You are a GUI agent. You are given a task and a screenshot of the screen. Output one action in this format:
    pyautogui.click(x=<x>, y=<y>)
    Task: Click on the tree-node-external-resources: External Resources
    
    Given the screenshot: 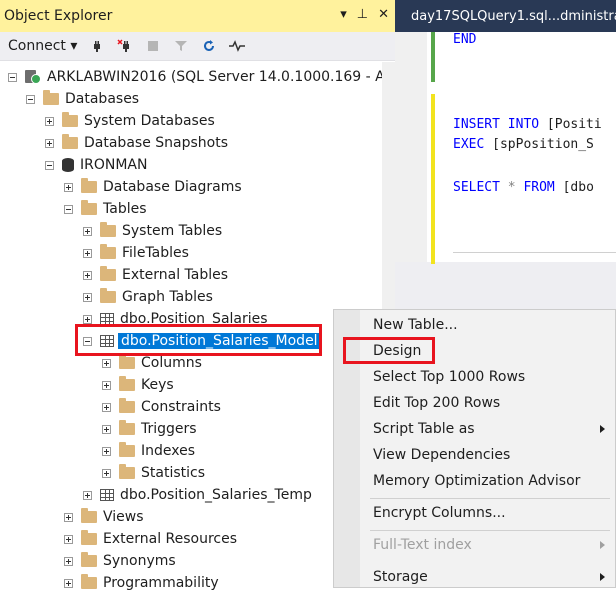 What is the action you would take?
    pyautogui.click(x=150, y=539)
    